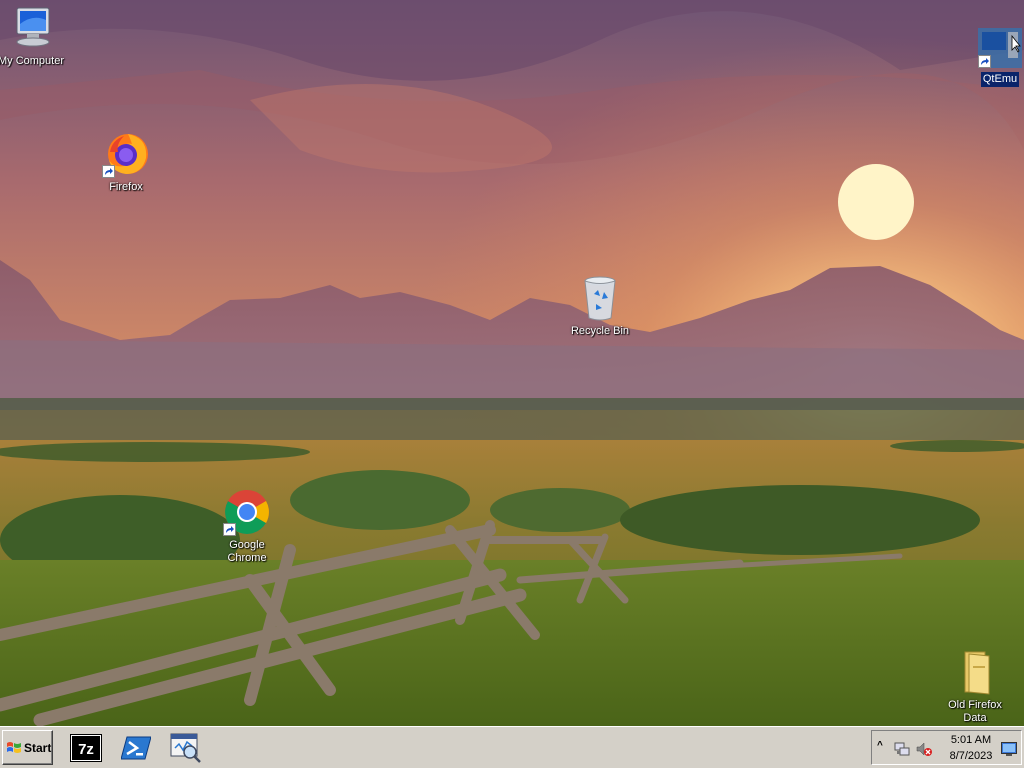 The width and height of the screenshot is (1024, 768). I want to click on desktop-icon-label: Firefox, so click(126, 187).